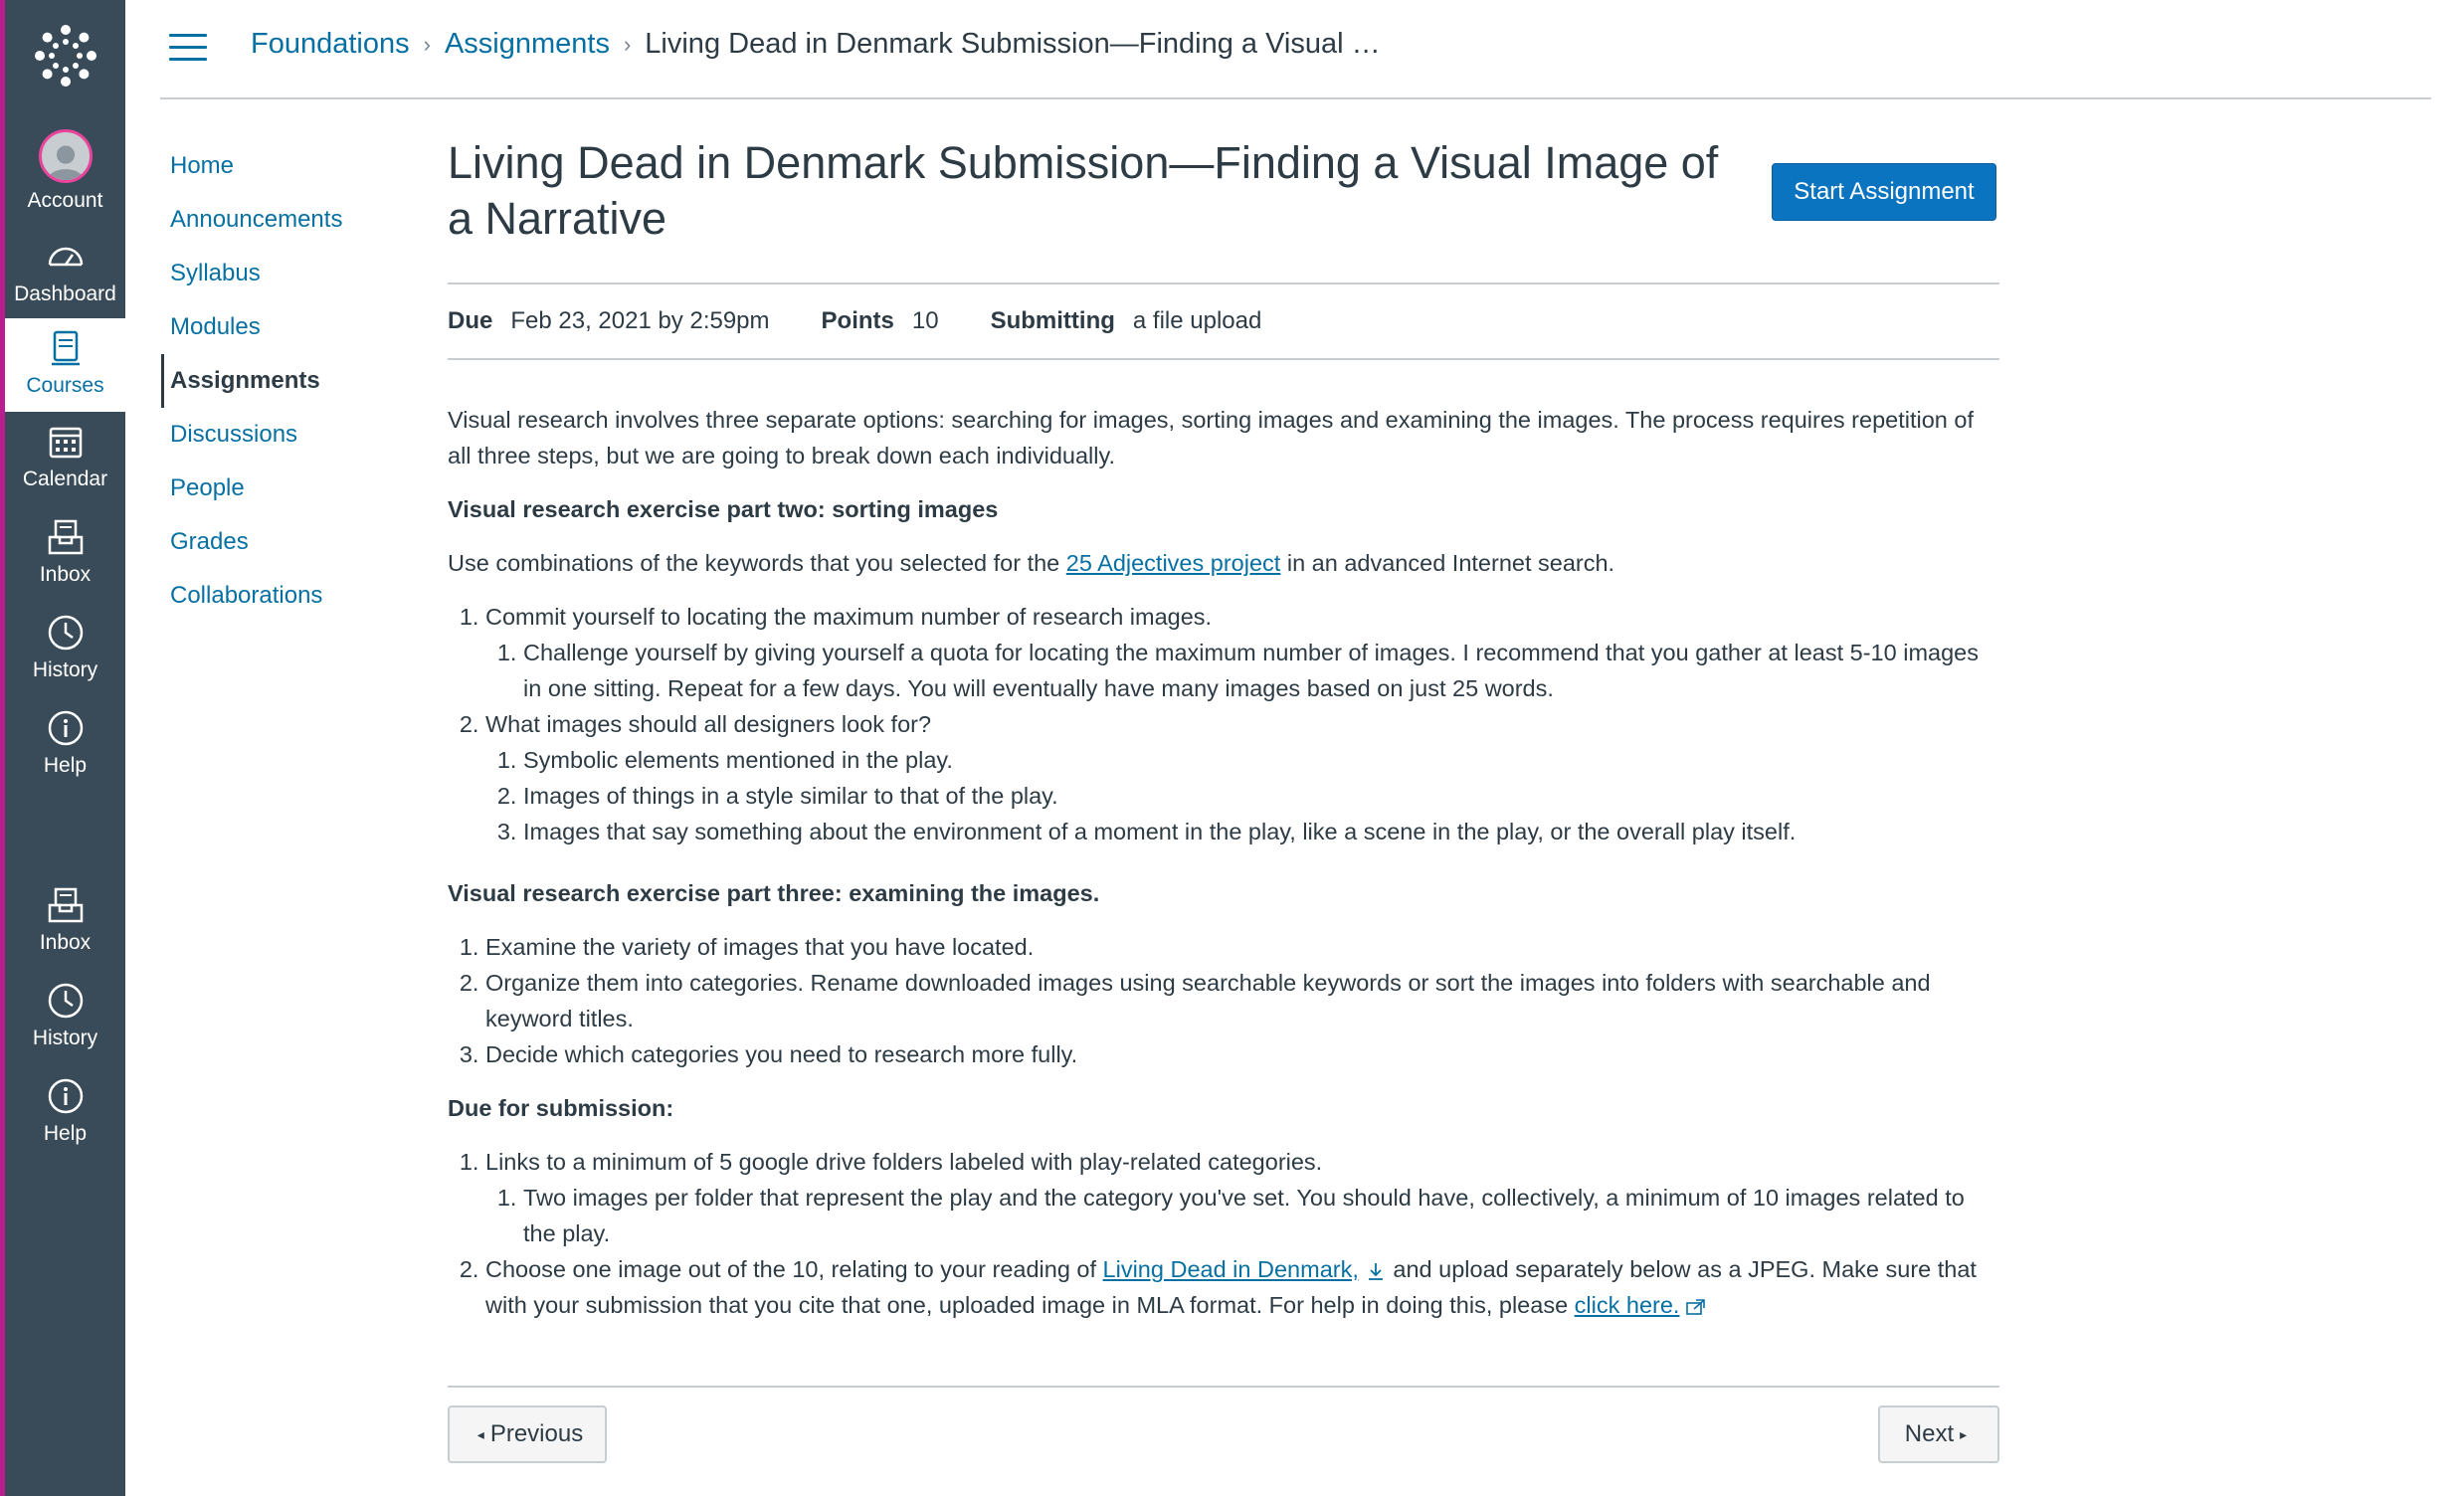  I want to click on due-label: Due, so click(470, 320).